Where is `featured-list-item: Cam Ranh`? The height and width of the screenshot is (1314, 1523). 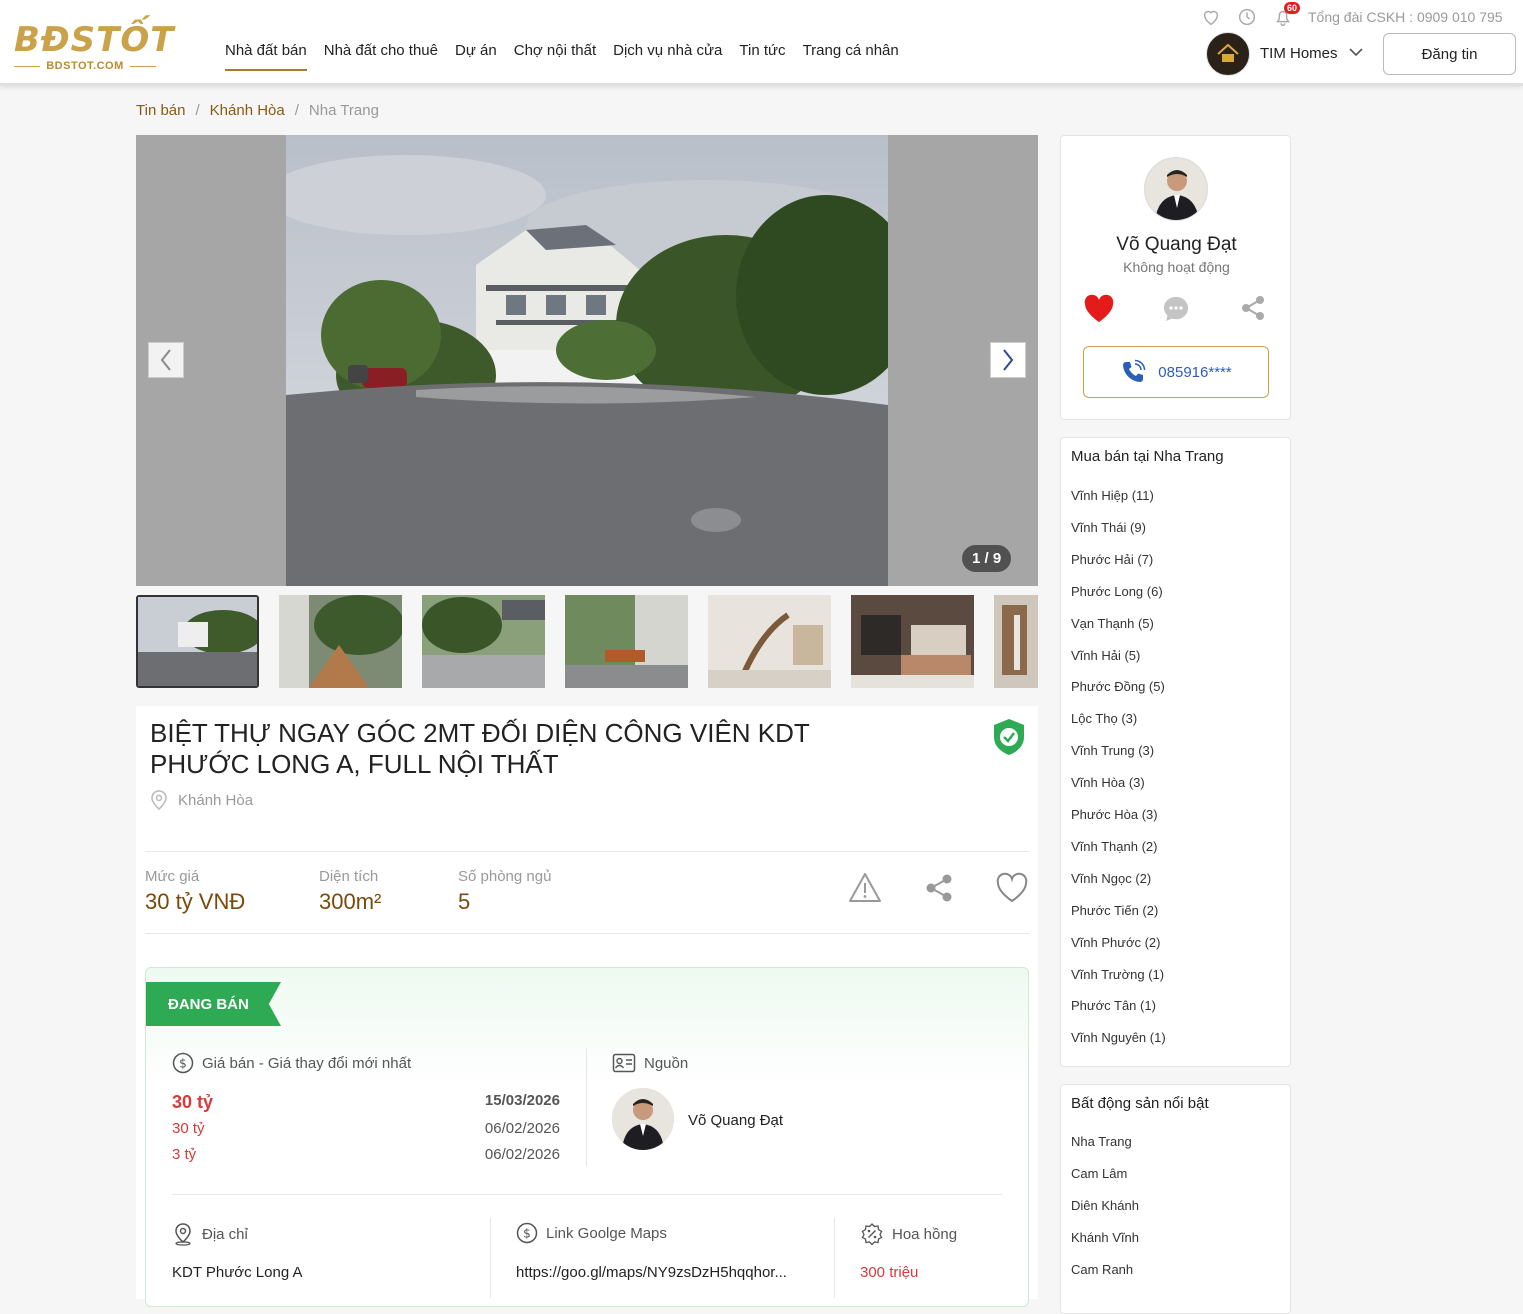 featured-list-item: Cam Ranh is located at coordinates (1102, 1269).